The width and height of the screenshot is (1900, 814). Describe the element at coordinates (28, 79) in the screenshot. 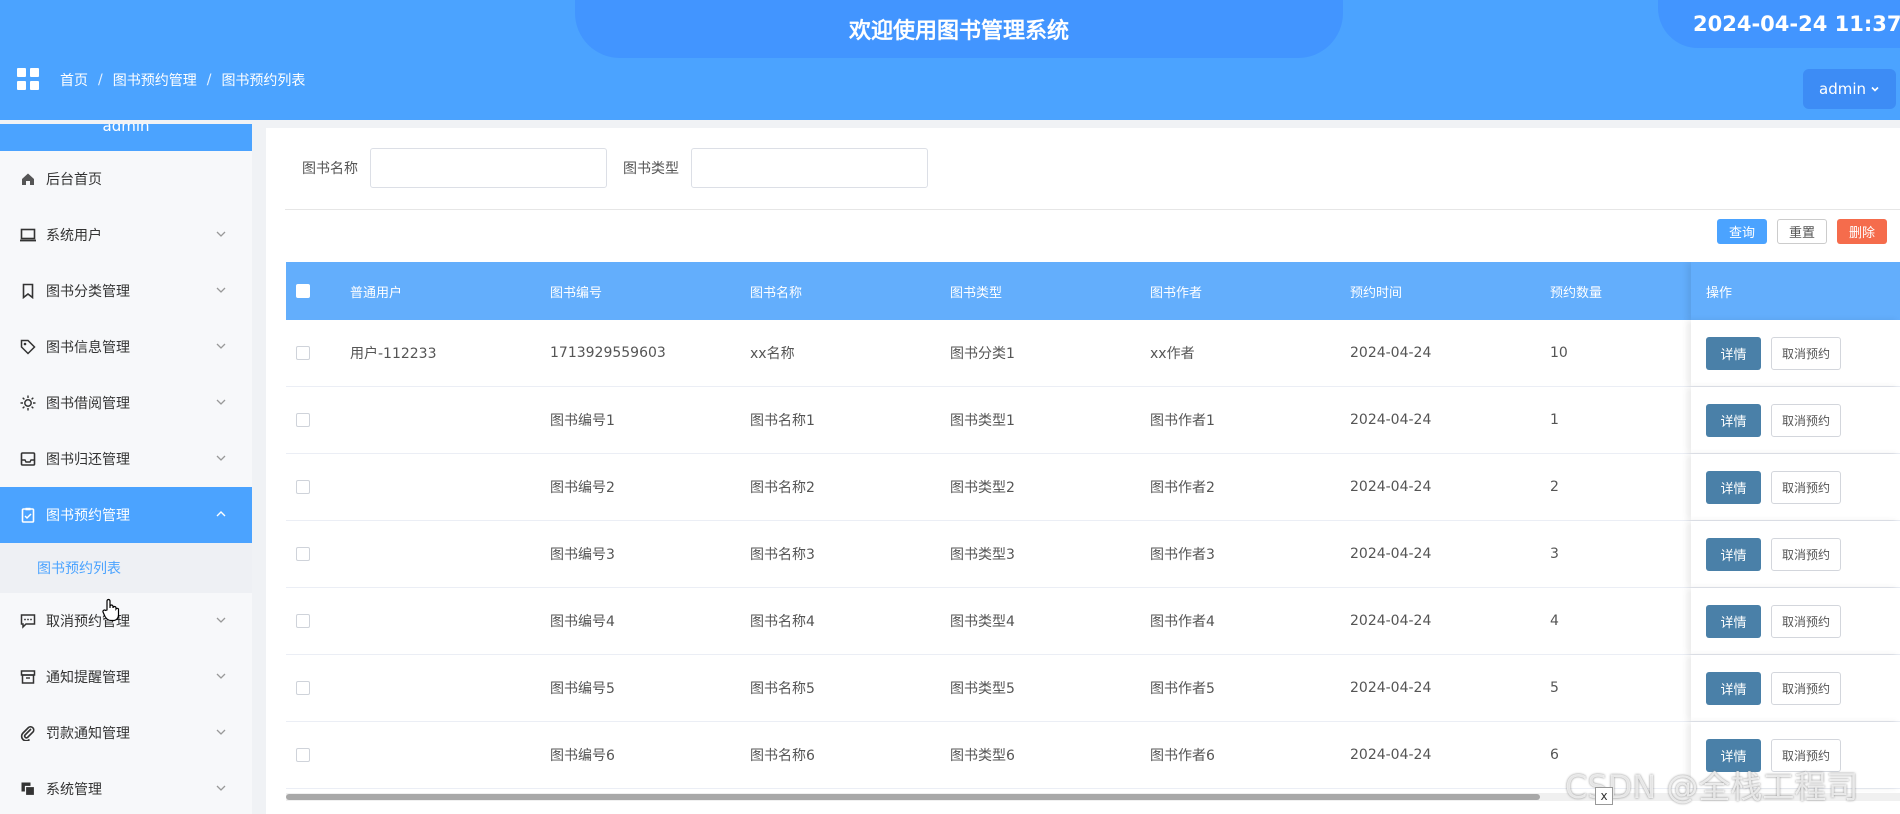

I see `menu-grid-icon` at that location.